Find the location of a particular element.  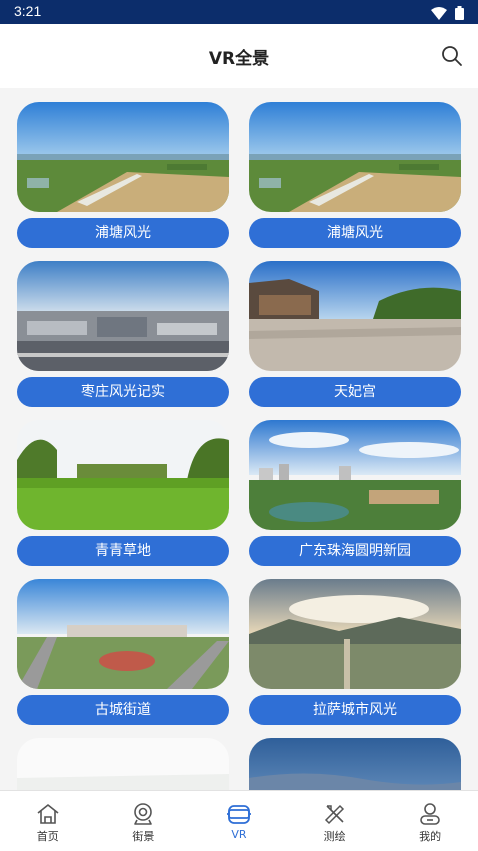

app-header: VR全景 is located at coordinates (239, 56).